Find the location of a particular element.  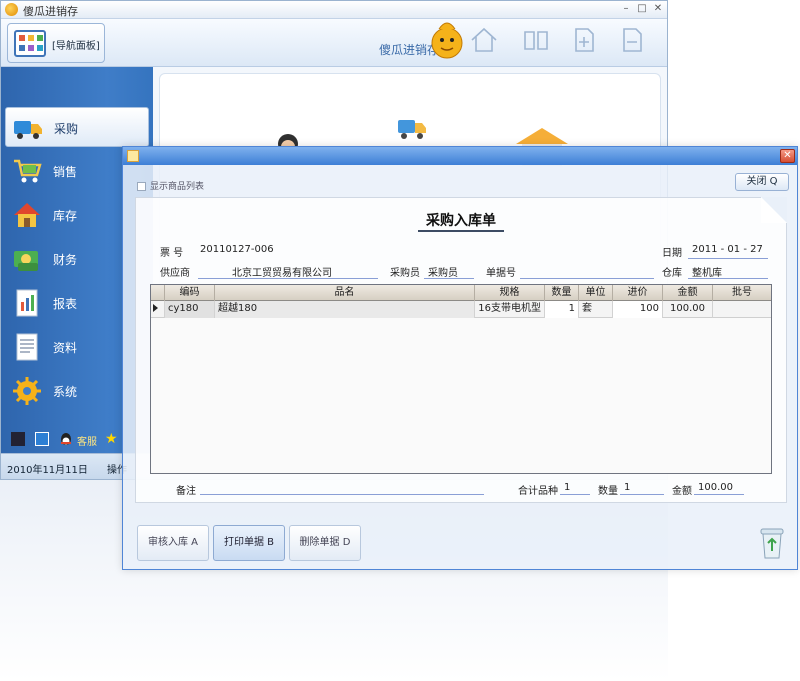

app-logo-icon is located at coordinates (11, 9).